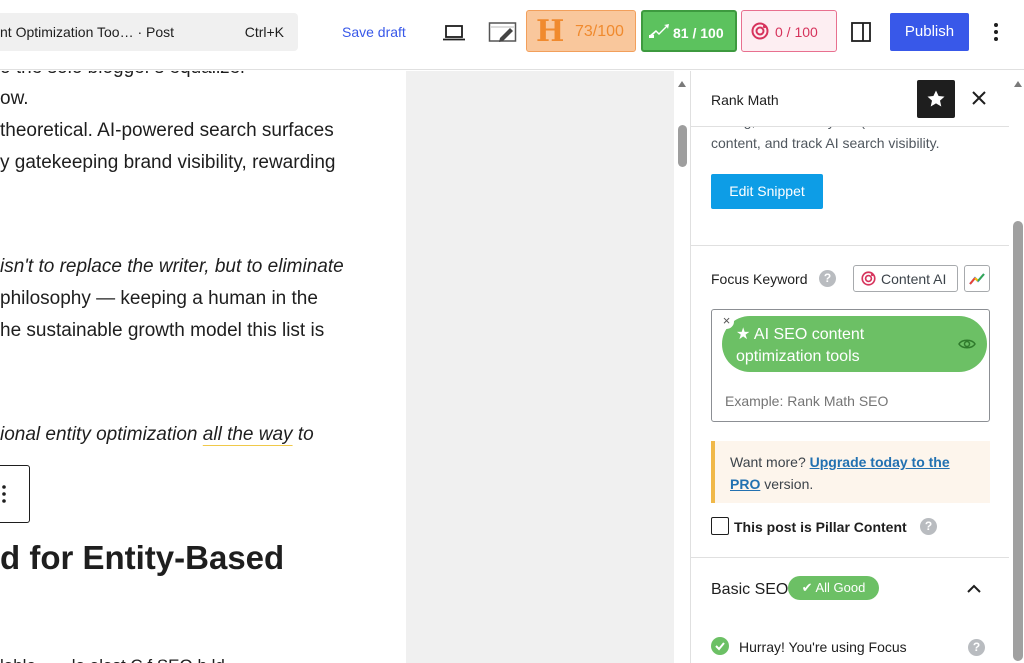 This screenshot has height=663, width=1024. Describe the element at coordinates (880, 462) in the screenshot. I see `upgrade-link: Upgrade today to the` at that location.